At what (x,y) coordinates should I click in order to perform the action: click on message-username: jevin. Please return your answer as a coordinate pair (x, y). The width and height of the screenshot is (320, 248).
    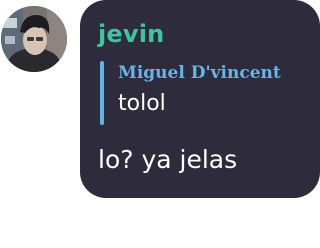
    Looking at the image, I should click on (131, 34).